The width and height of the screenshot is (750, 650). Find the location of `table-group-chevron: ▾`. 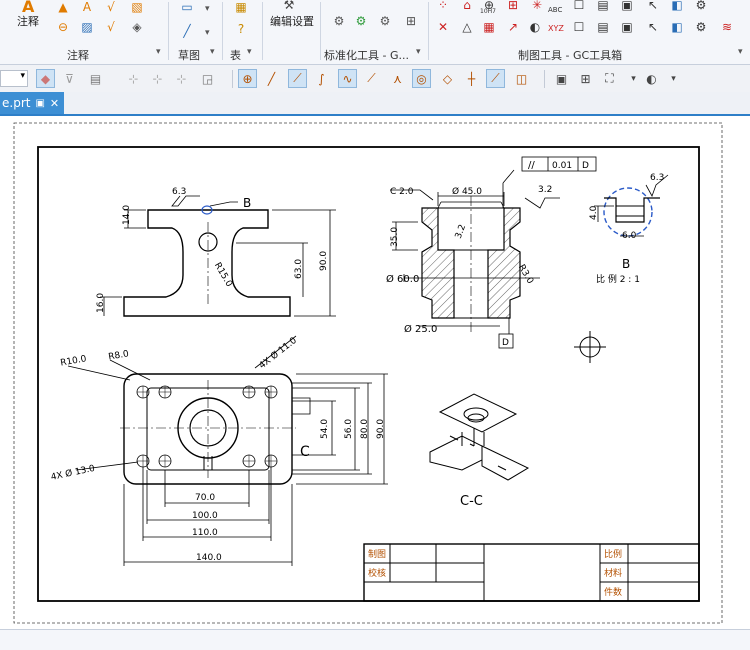

table-group-chevron: ▾ is located at coordinates (249, 52).